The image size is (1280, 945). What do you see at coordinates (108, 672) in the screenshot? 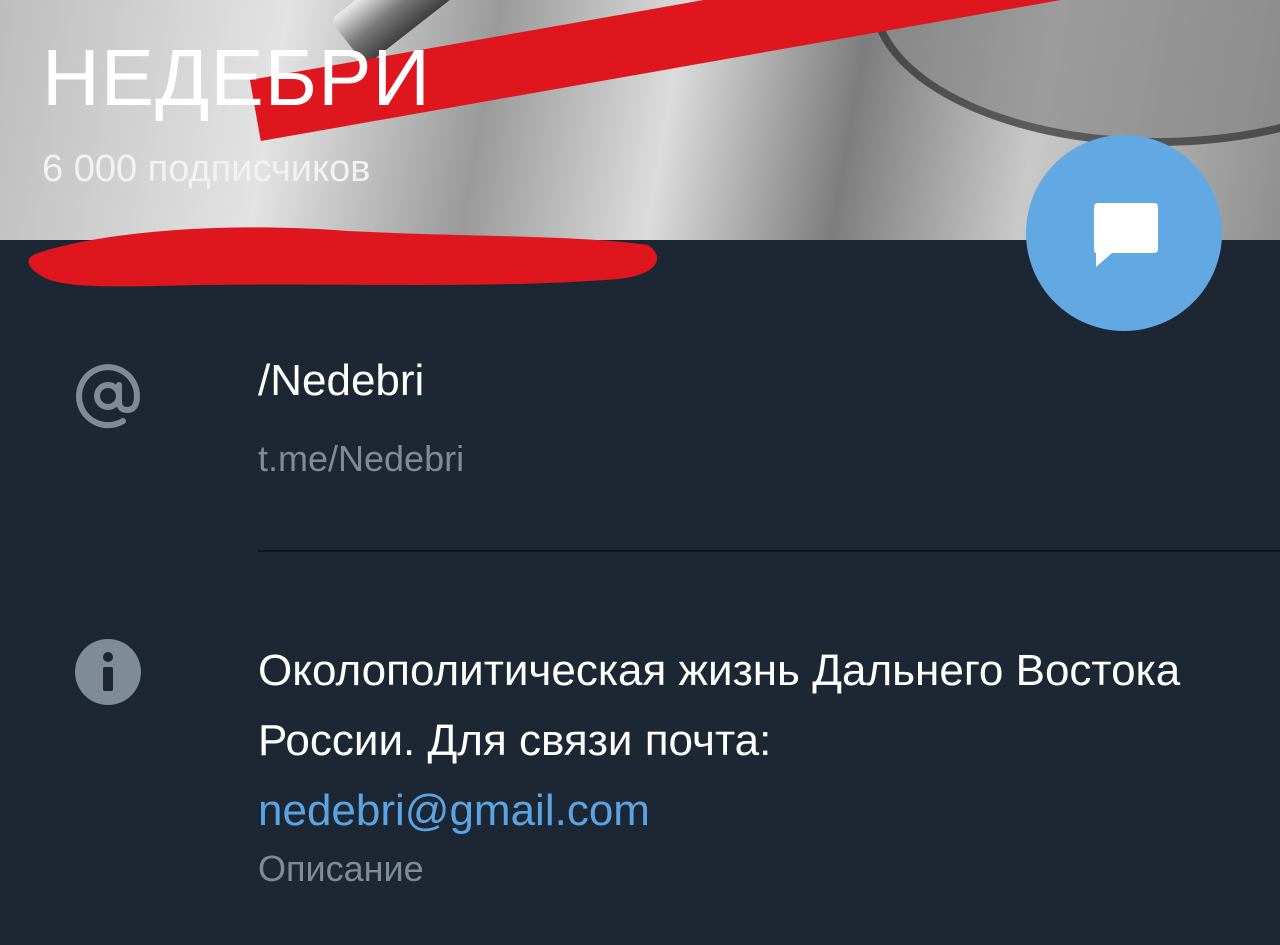
I see `info-icon` at bounding box center [108, 672].